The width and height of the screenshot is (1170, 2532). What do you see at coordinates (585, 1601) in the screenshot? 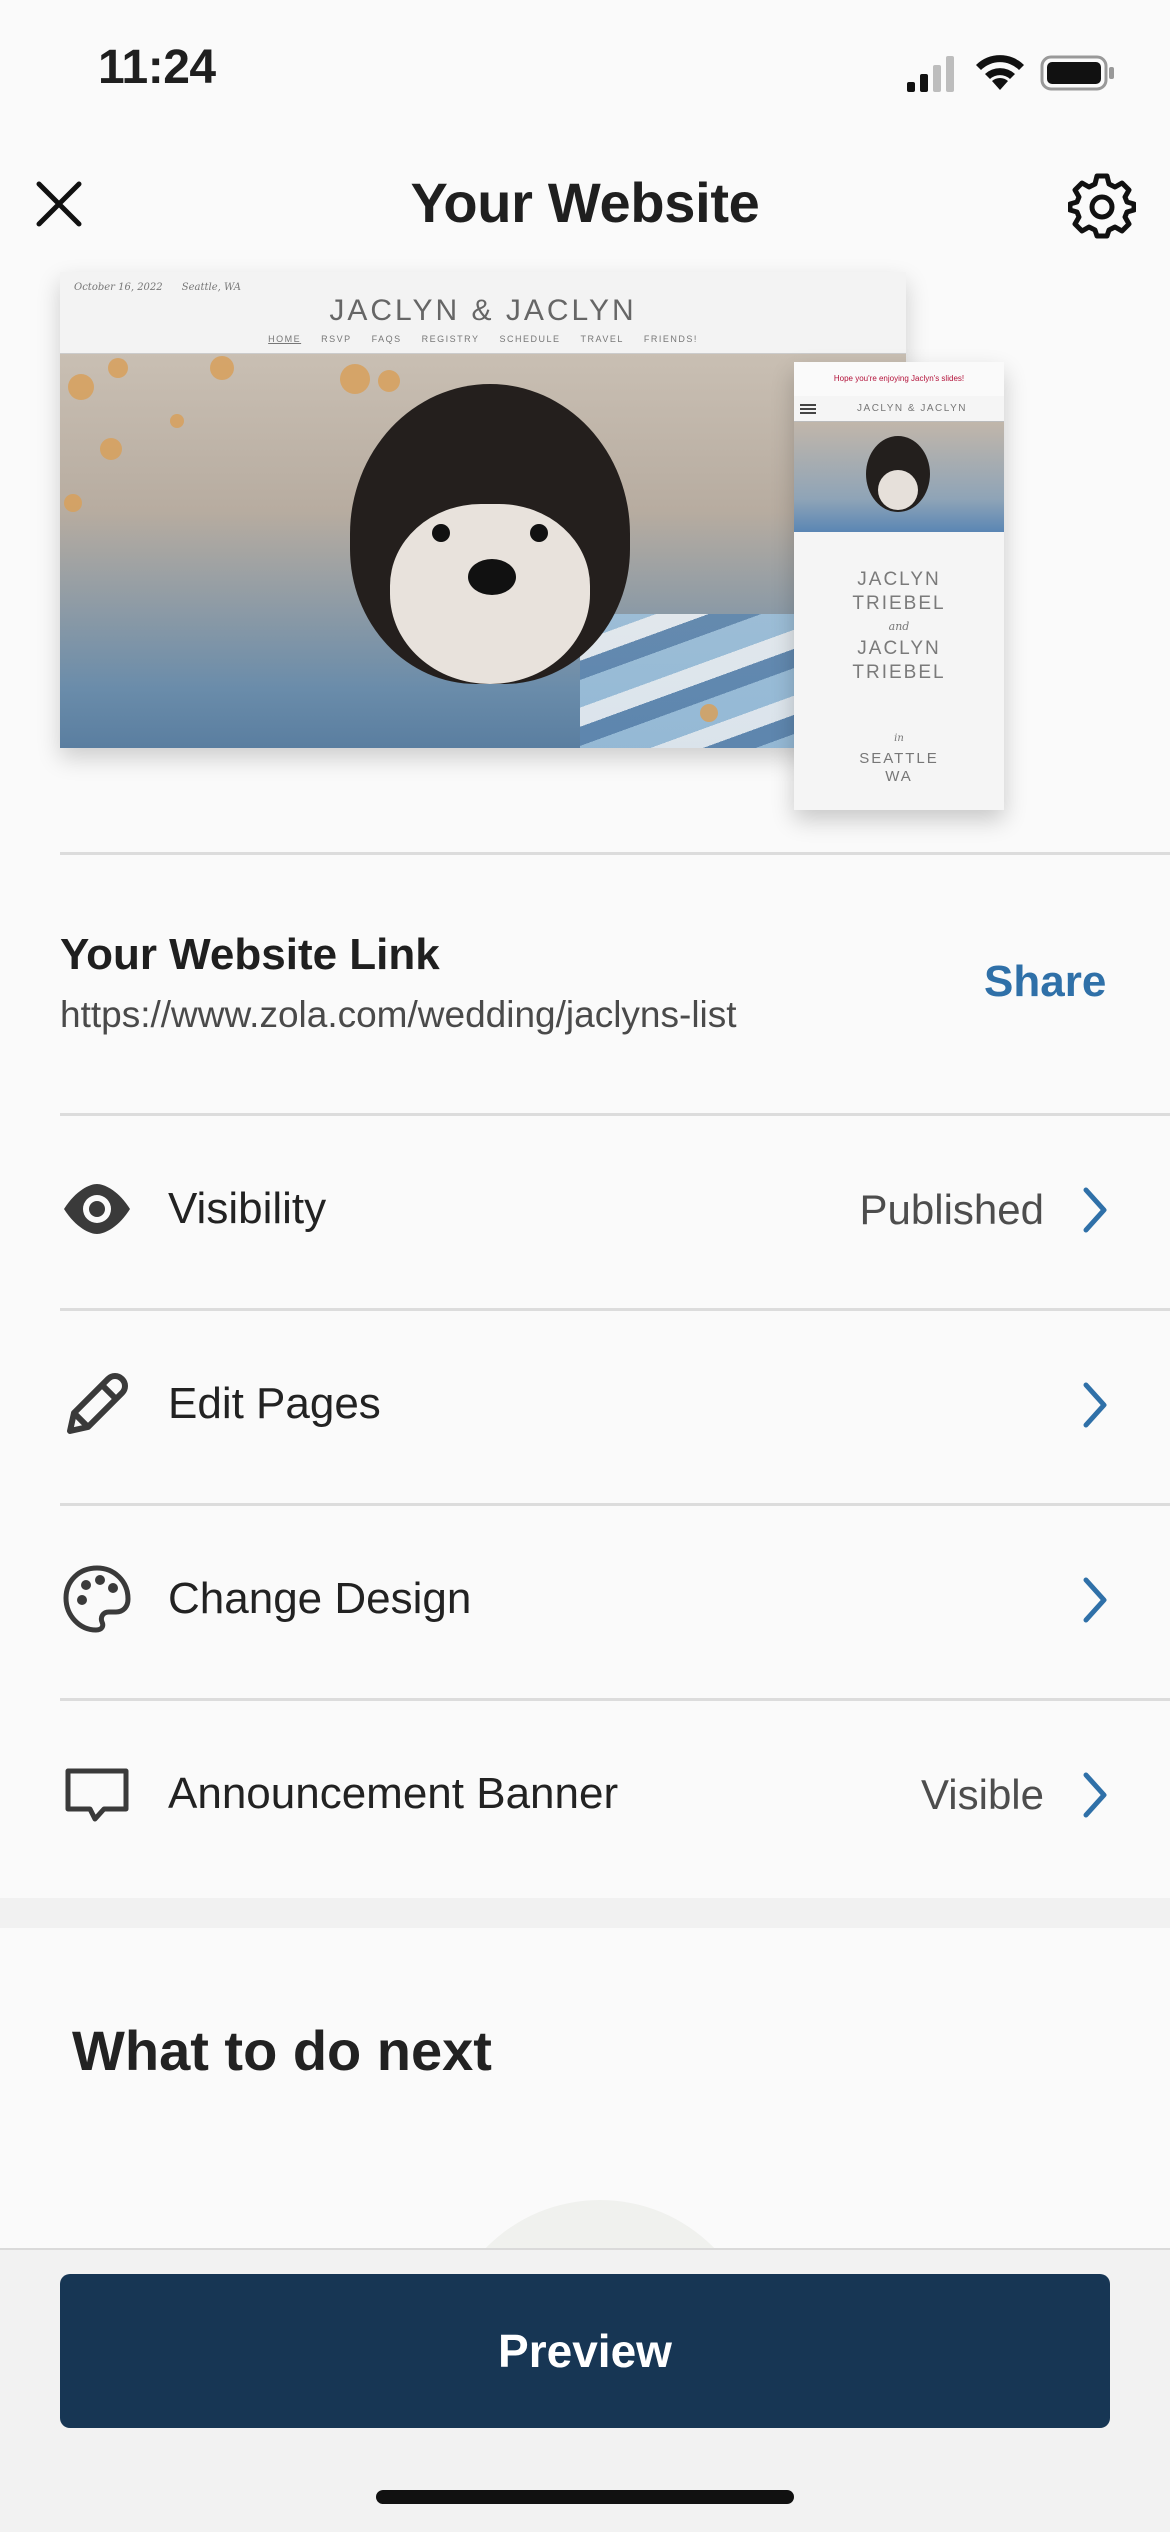
I see `menu-row-change-design: Change Design` at bounding box center [585, 1601].